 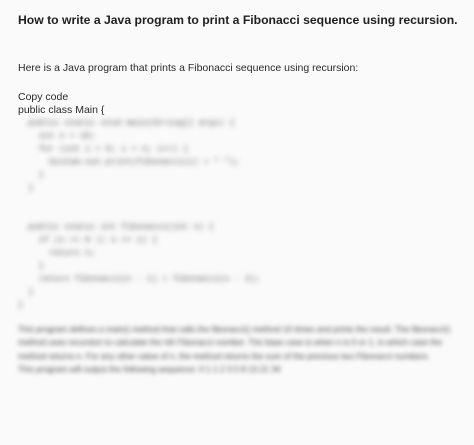 What do you see at coordinates (129, 162) in the screenshot?
I see `code-line: System.out.print(fibonacci(i) + " ");` at bounding box center [129, 162].